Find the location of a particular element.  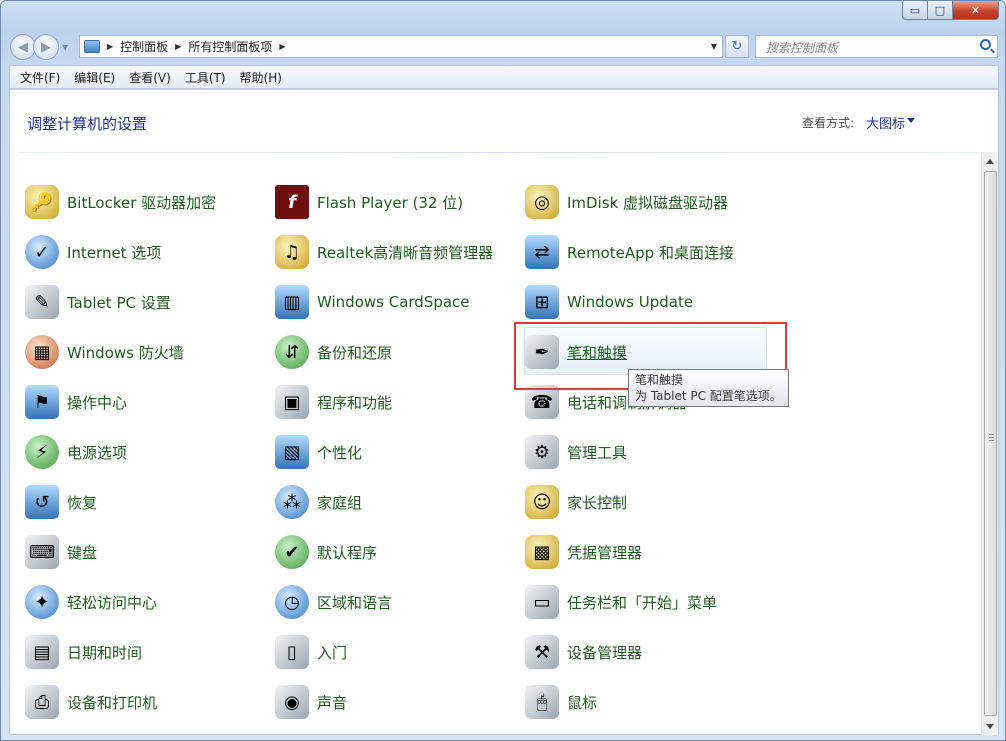

item-label: ImDisk 虚拟磁盘驱动器 is located at coordinates (648, 202).